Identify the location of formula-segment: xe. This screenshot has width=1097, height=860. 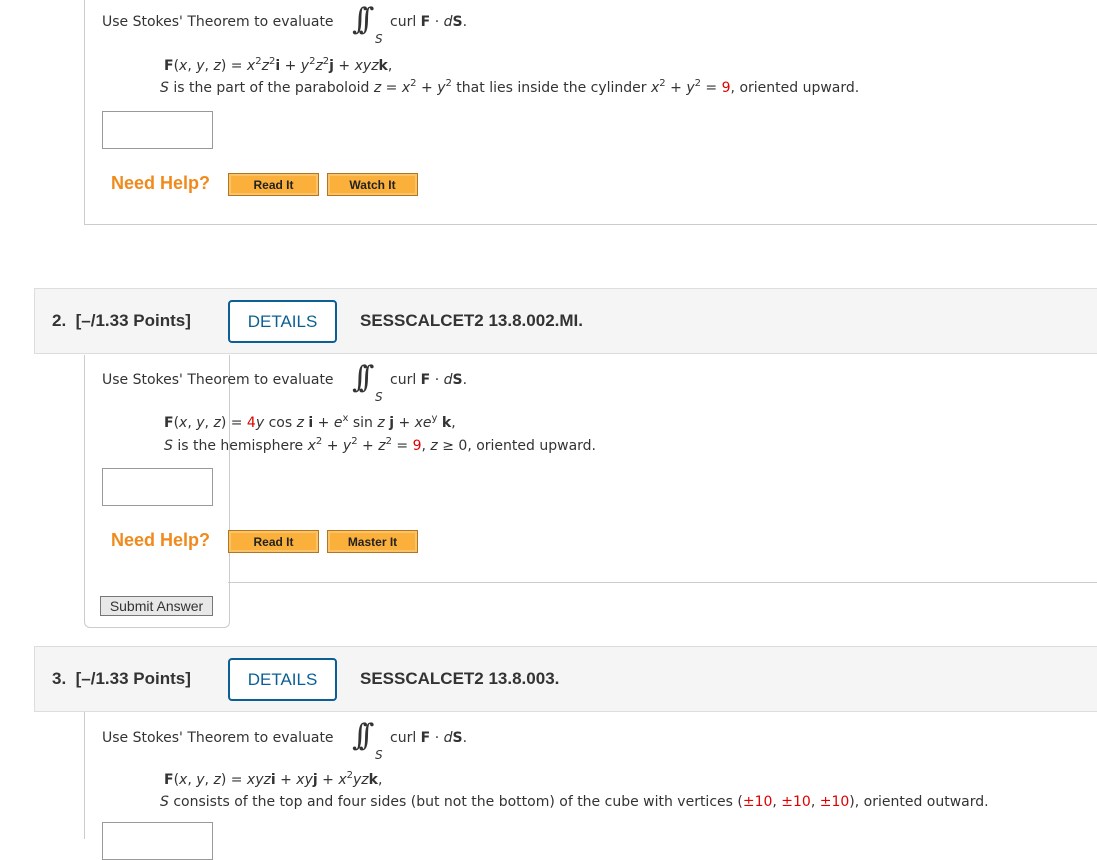
(423, 423).